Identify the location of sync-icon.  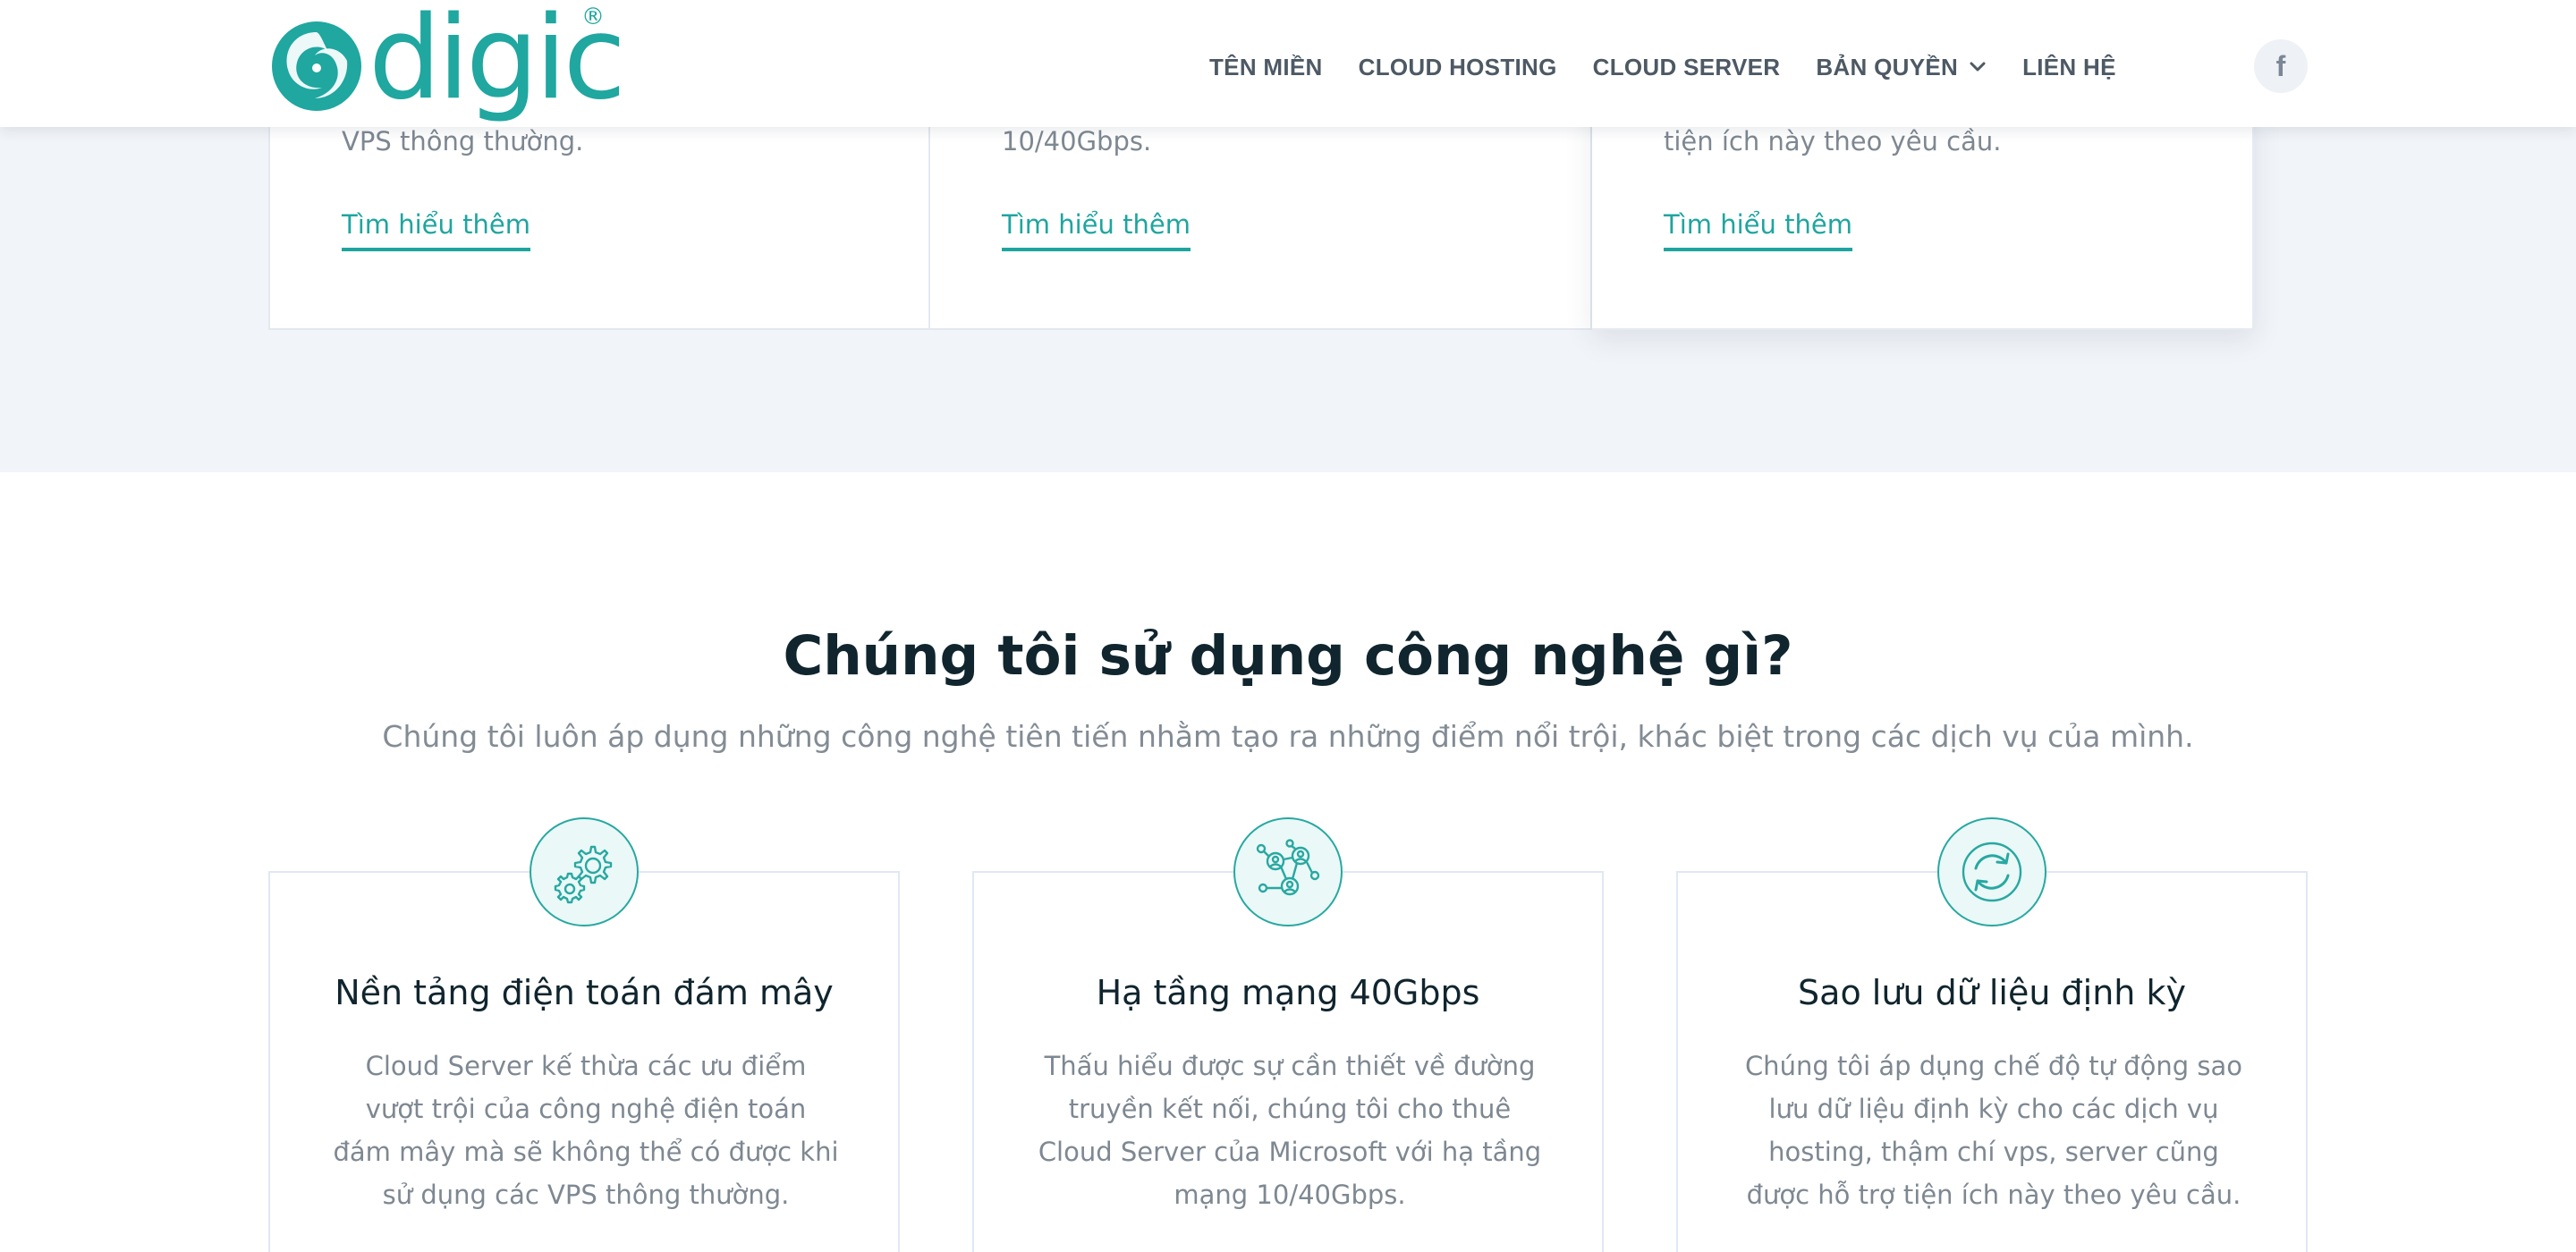
(1991, 871).